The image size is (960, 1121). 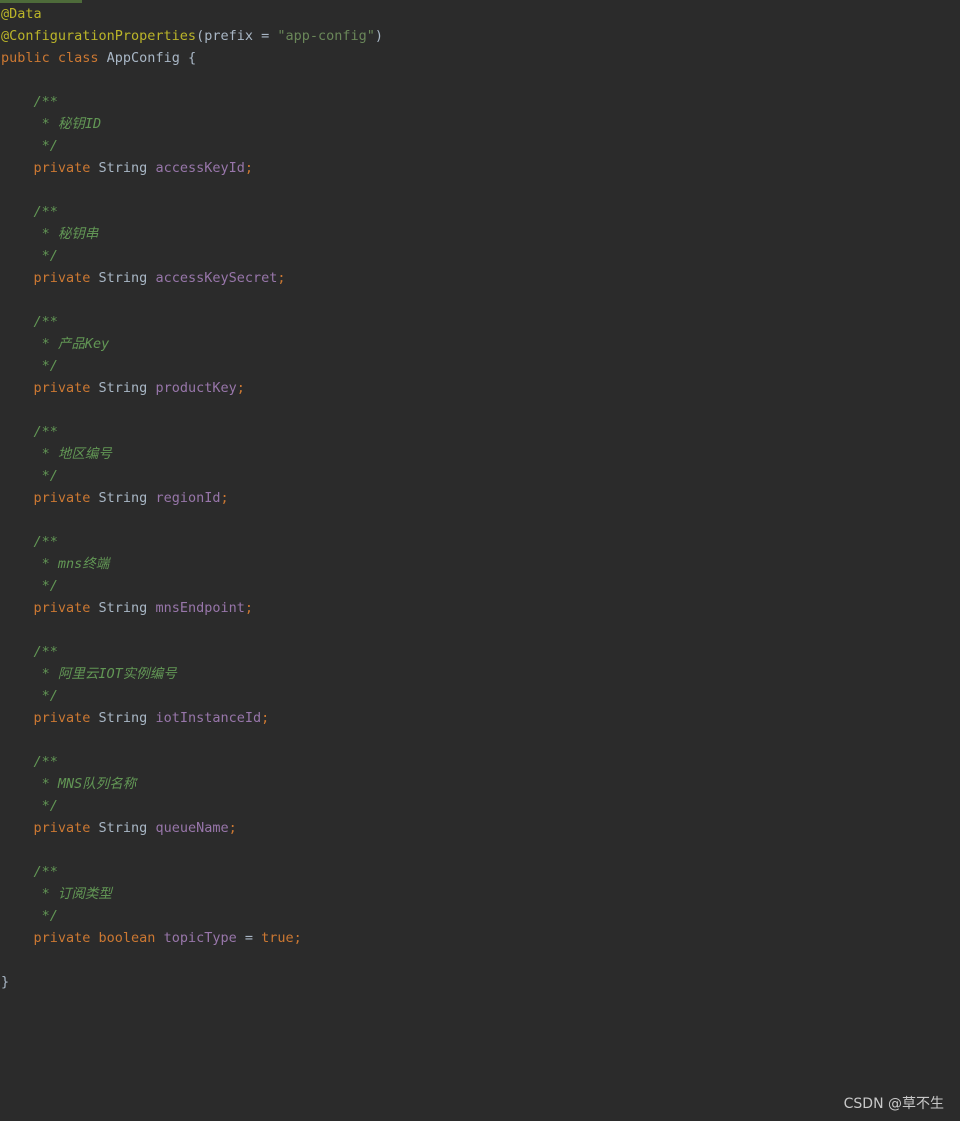 I want to click on code-token-string: "app-config", so click(x=326, y=36).